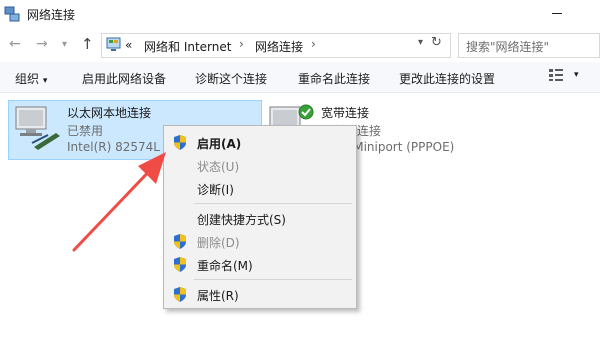 This screenshot has height=350, width=600. Describe the element at coordinates (12, 14) in the screenshot. I see `network-connections-icon` at that location.